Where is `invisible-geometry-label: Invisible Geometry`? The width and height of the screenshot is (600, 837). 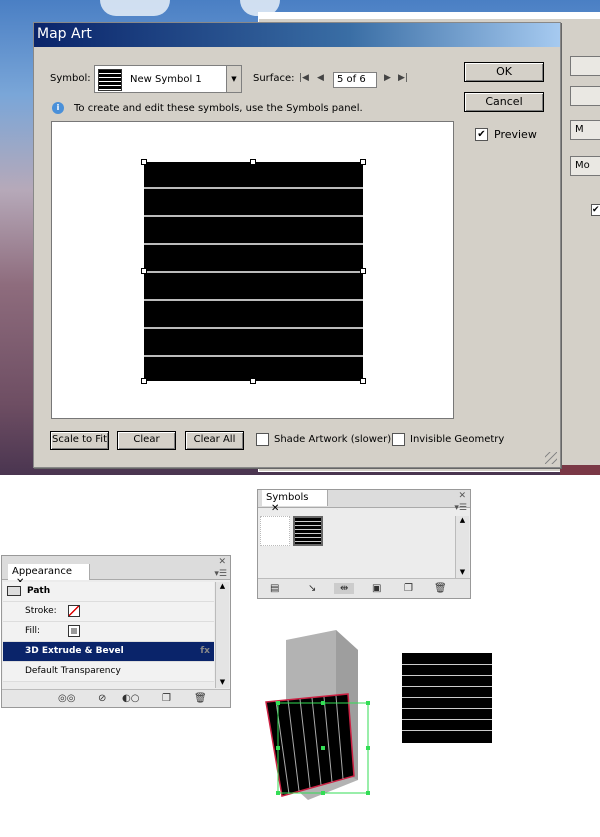
invisible-geometry-label: Invisible Geometry is located at coordinates (457, 439).